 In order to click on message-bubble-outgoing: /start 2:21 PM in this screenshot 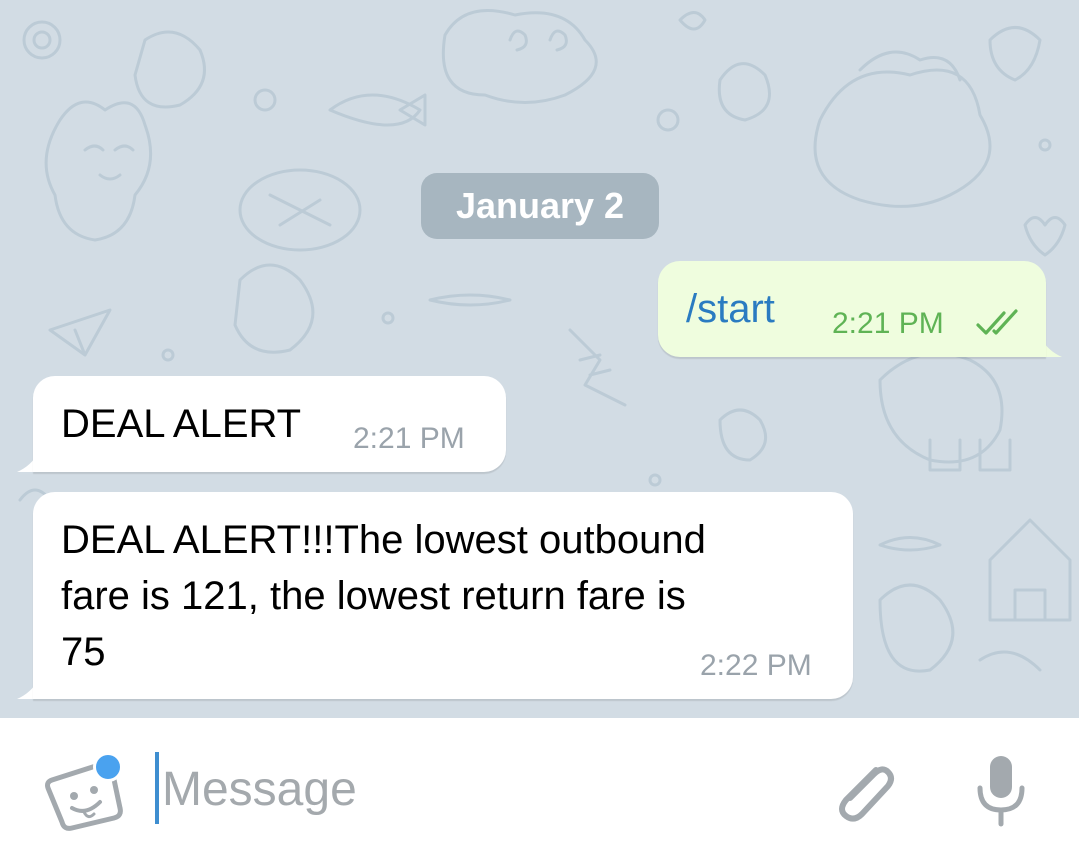, I will do `click(852, 309)`.